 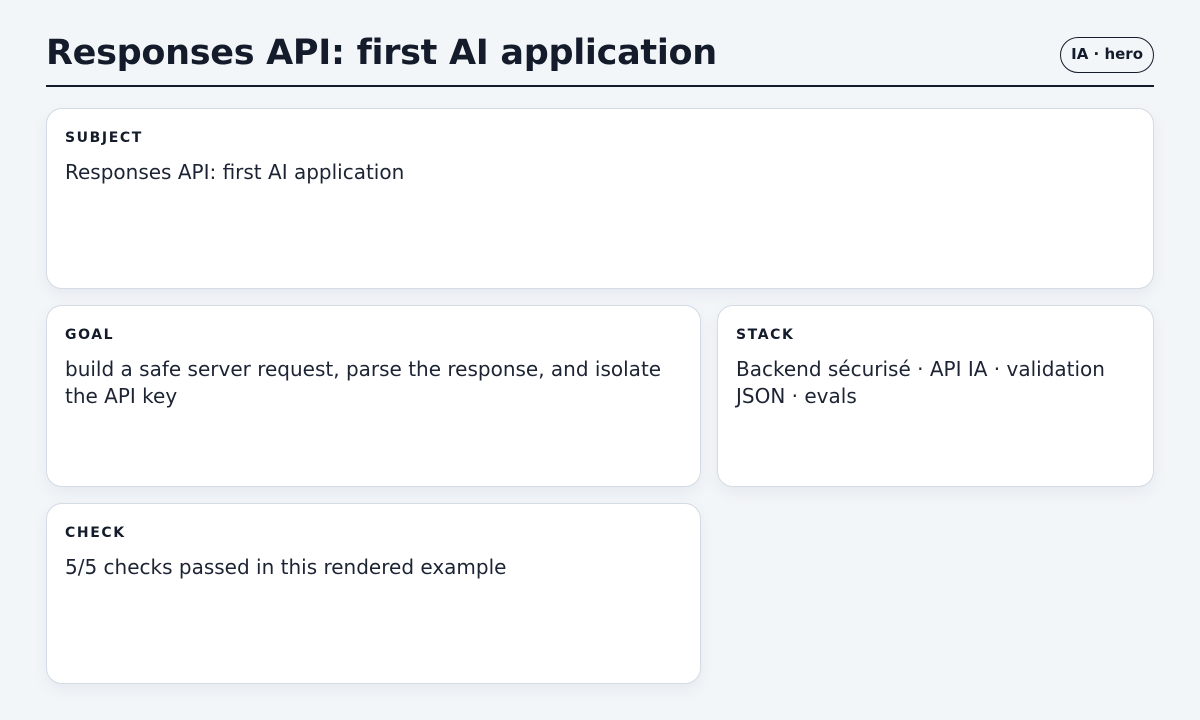 I want to click on stack-label: STACK, so click(x=765, y=335).